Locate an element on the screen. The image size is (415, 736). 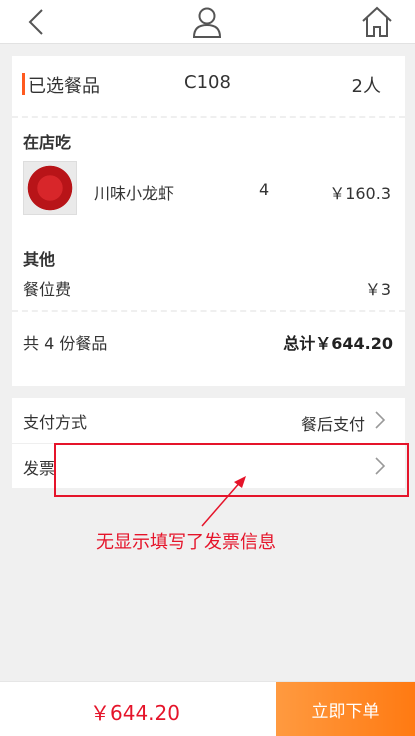
people-count: 2人 is located at coordinates (366, 86).